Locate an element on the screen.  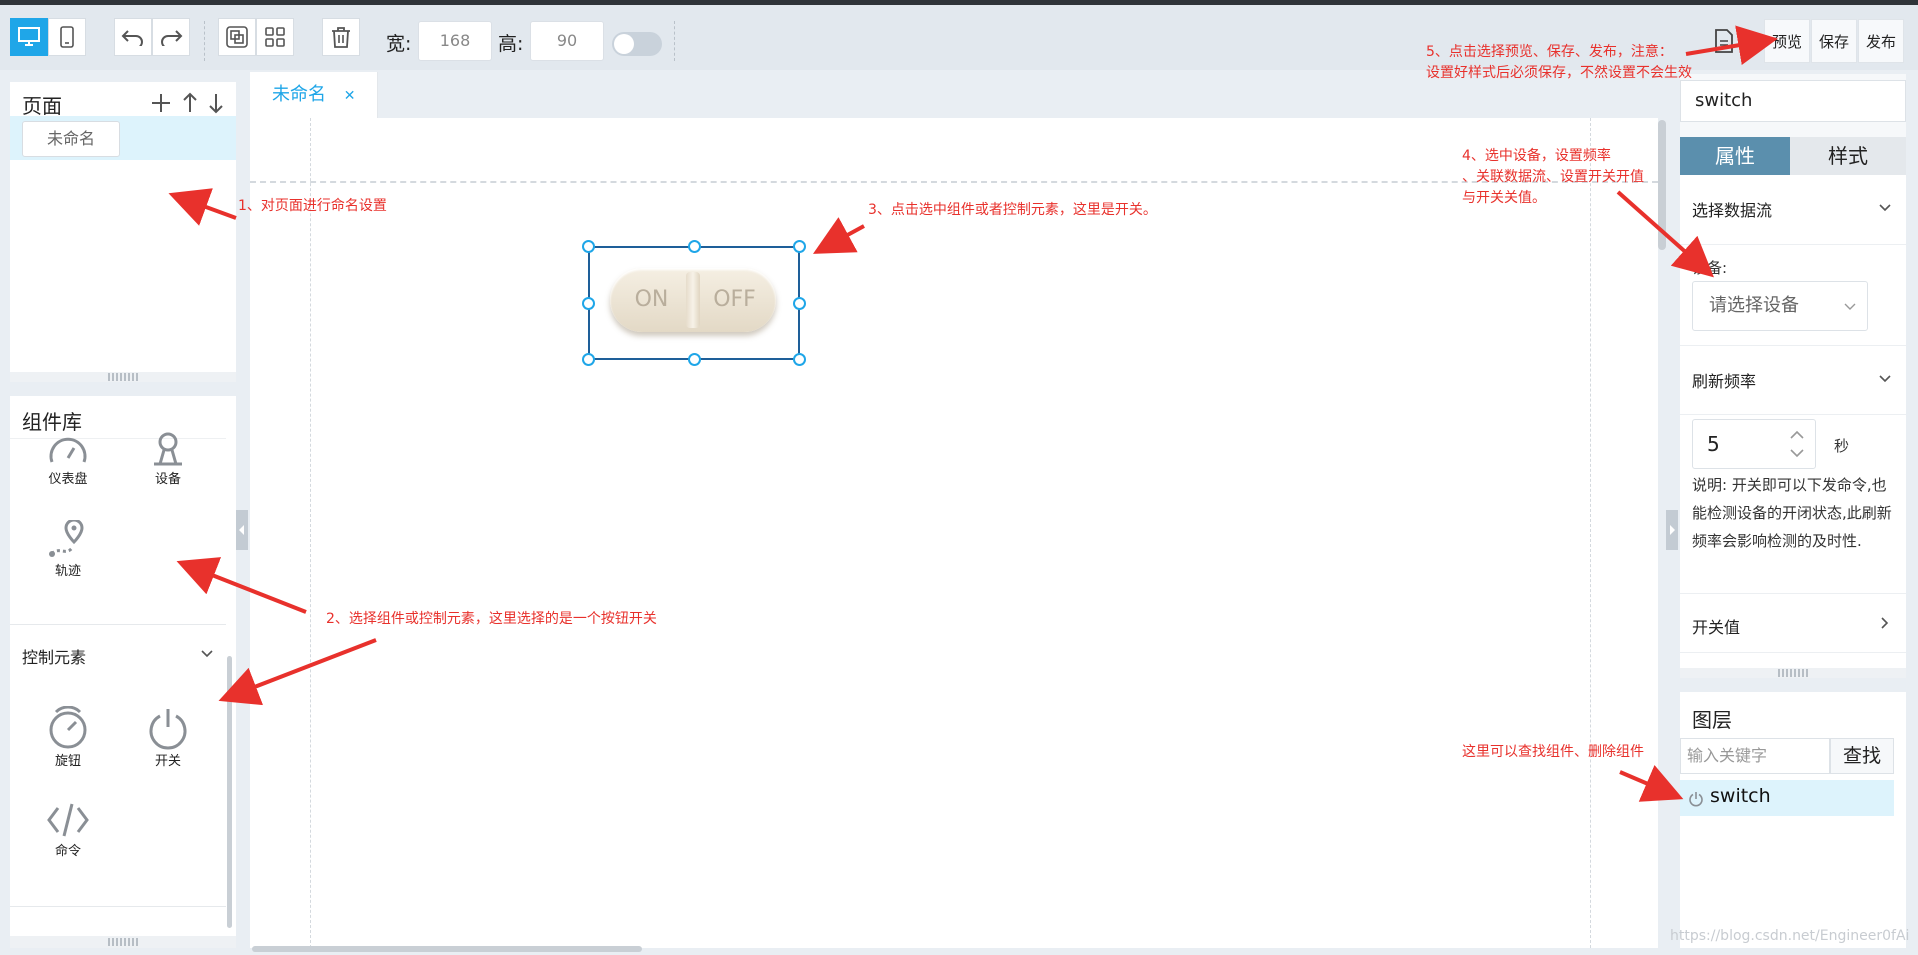
watermark: https://blog.csdn.net/Engineer0fAi is located at coordinates (1790, 936).